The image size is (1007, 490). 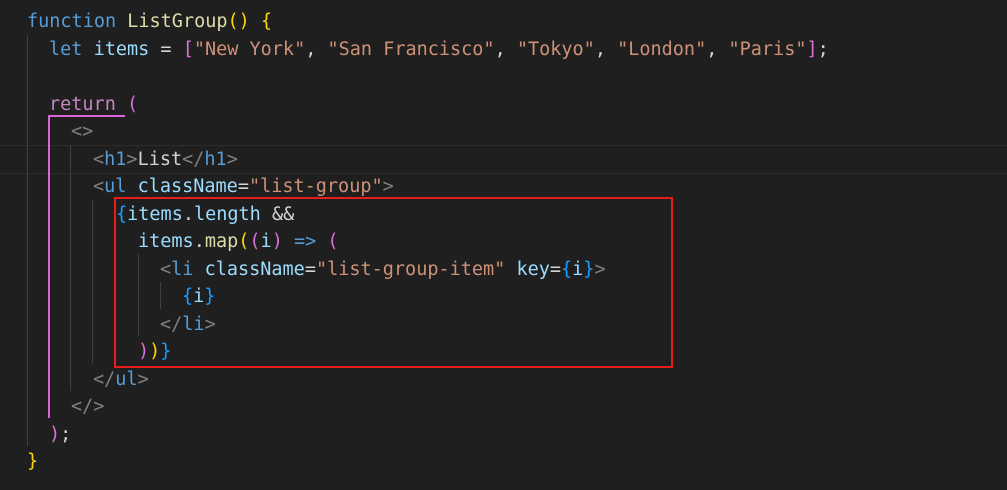 I want to click on code-line-9: items.map((i) => (, so click(x=238, y=241).